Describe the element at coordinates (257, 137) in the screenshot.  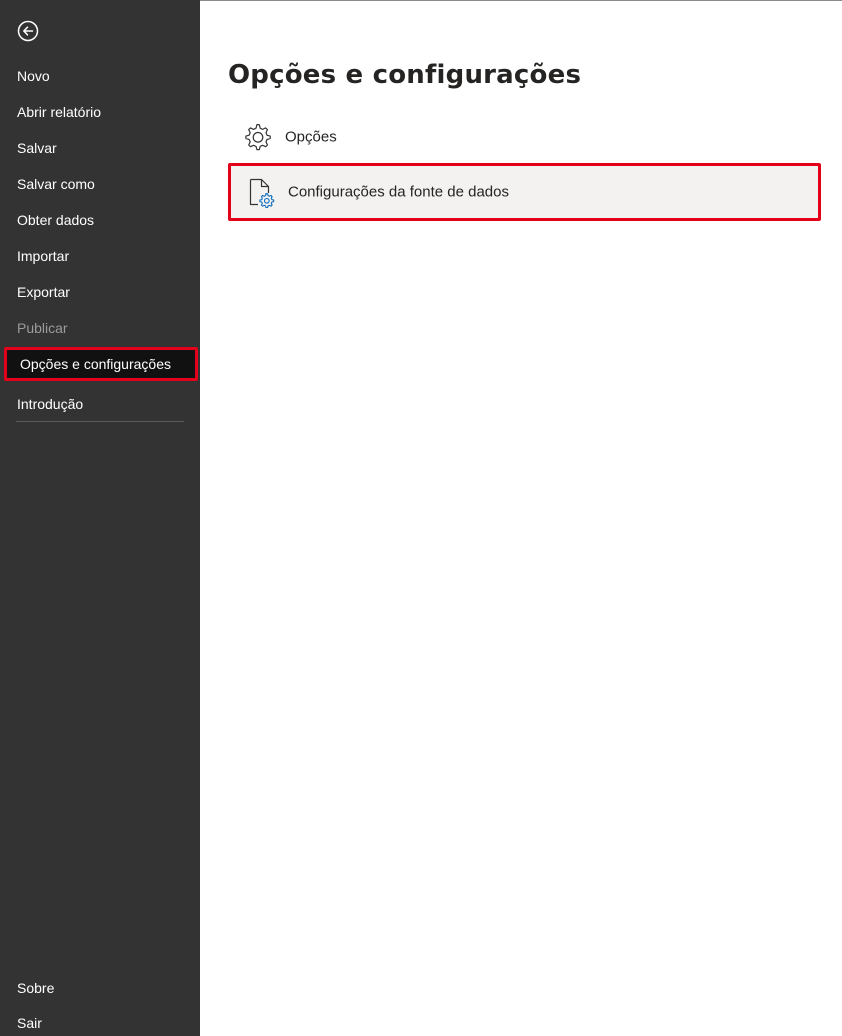
I see `gear-icon` at that location.